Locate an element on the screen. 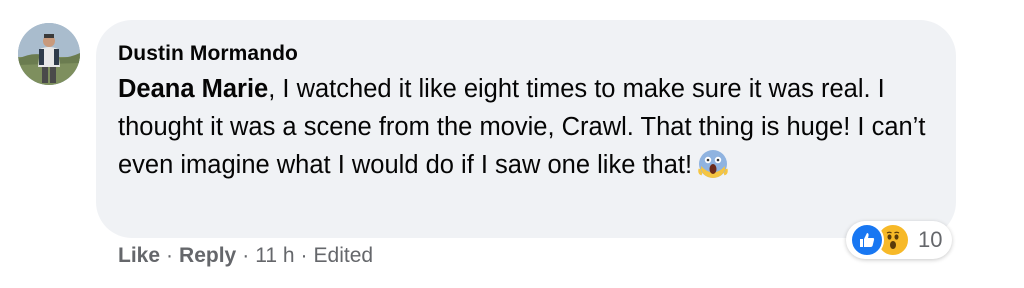 The image size is (1024, 288). mention-link: Deana Marie is located at coordinates (193, 89).